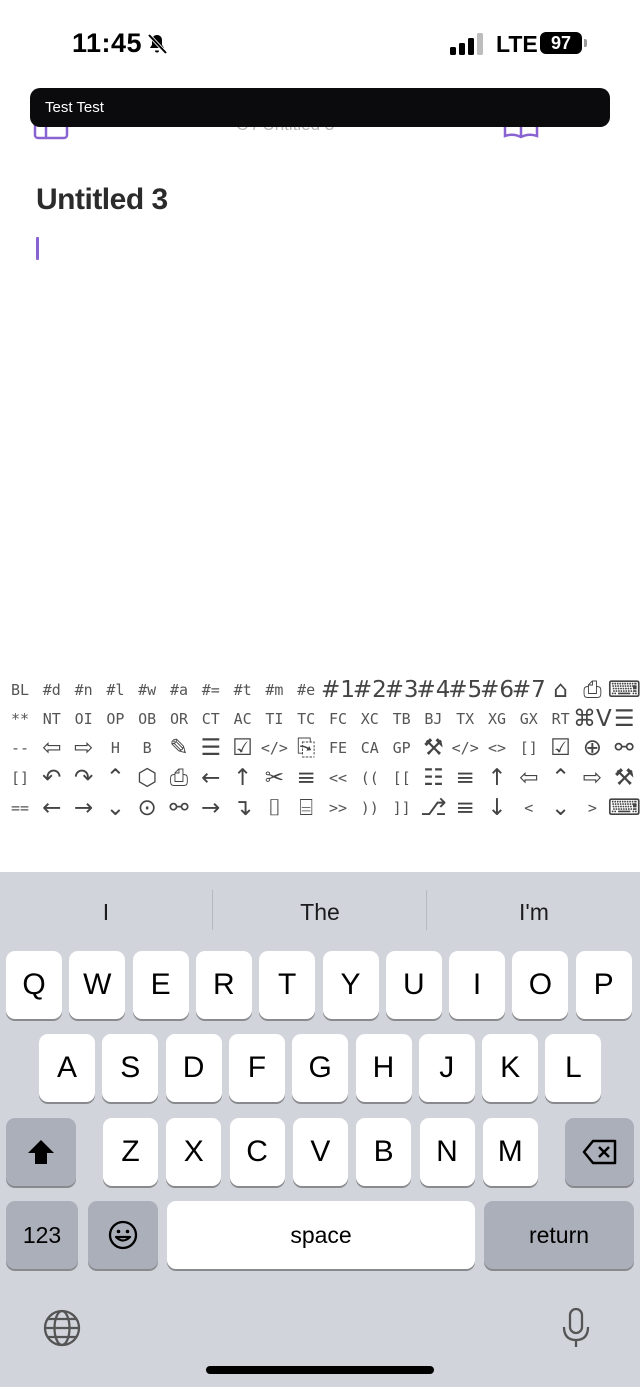 This screenshot has width=640, height=1387. Describe the element at coordinates (274, 778) in the screenshot. I see `toolbar-button: ✂` at that location.